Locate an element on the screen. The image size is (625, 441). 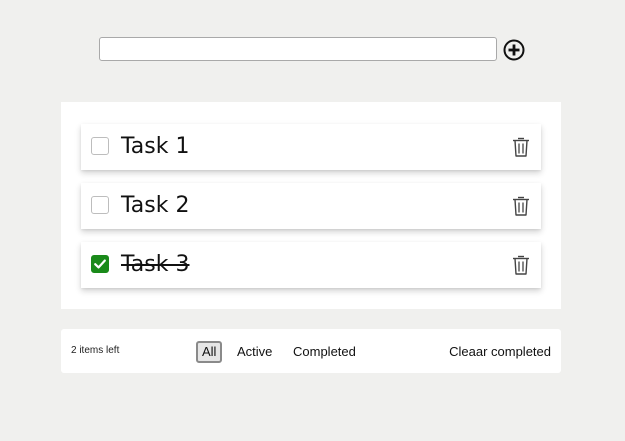
task-label: Task 2 is located at coordinates (155, 205).